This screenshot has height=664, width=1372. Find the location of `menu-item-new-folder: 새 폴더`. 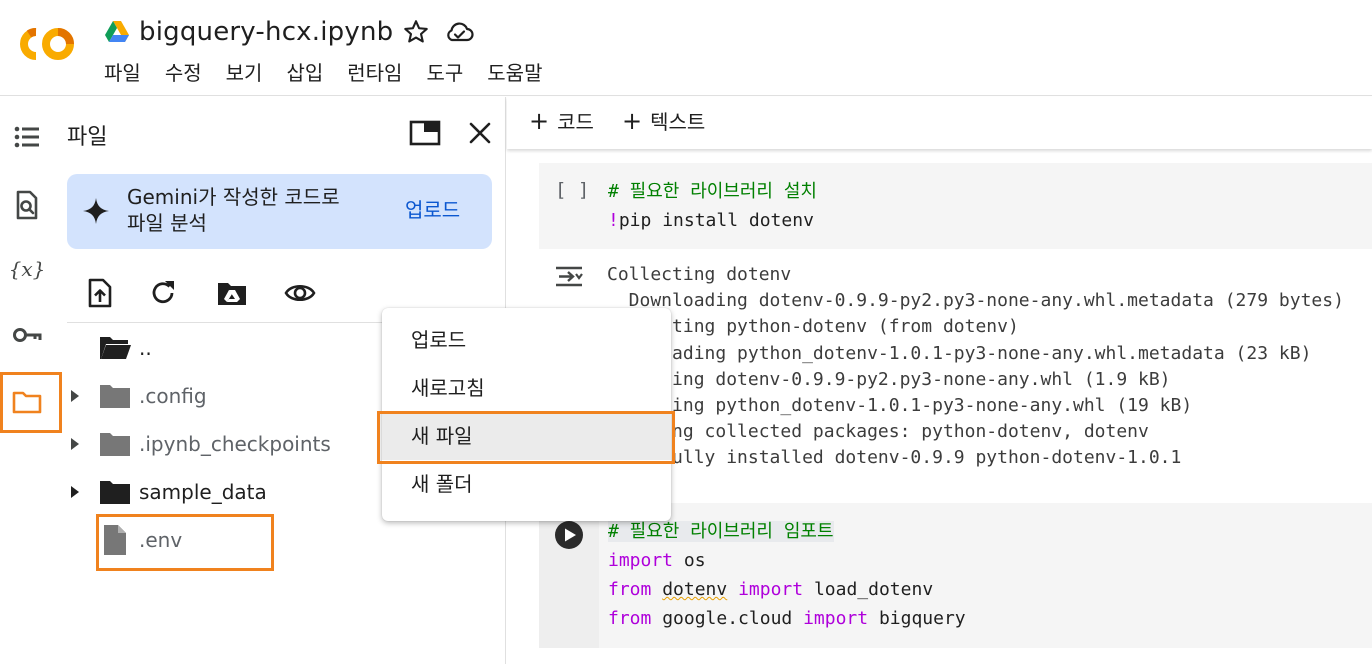

menu-item-new-folder: 새 폴더 is located at coordinates (526, 484).